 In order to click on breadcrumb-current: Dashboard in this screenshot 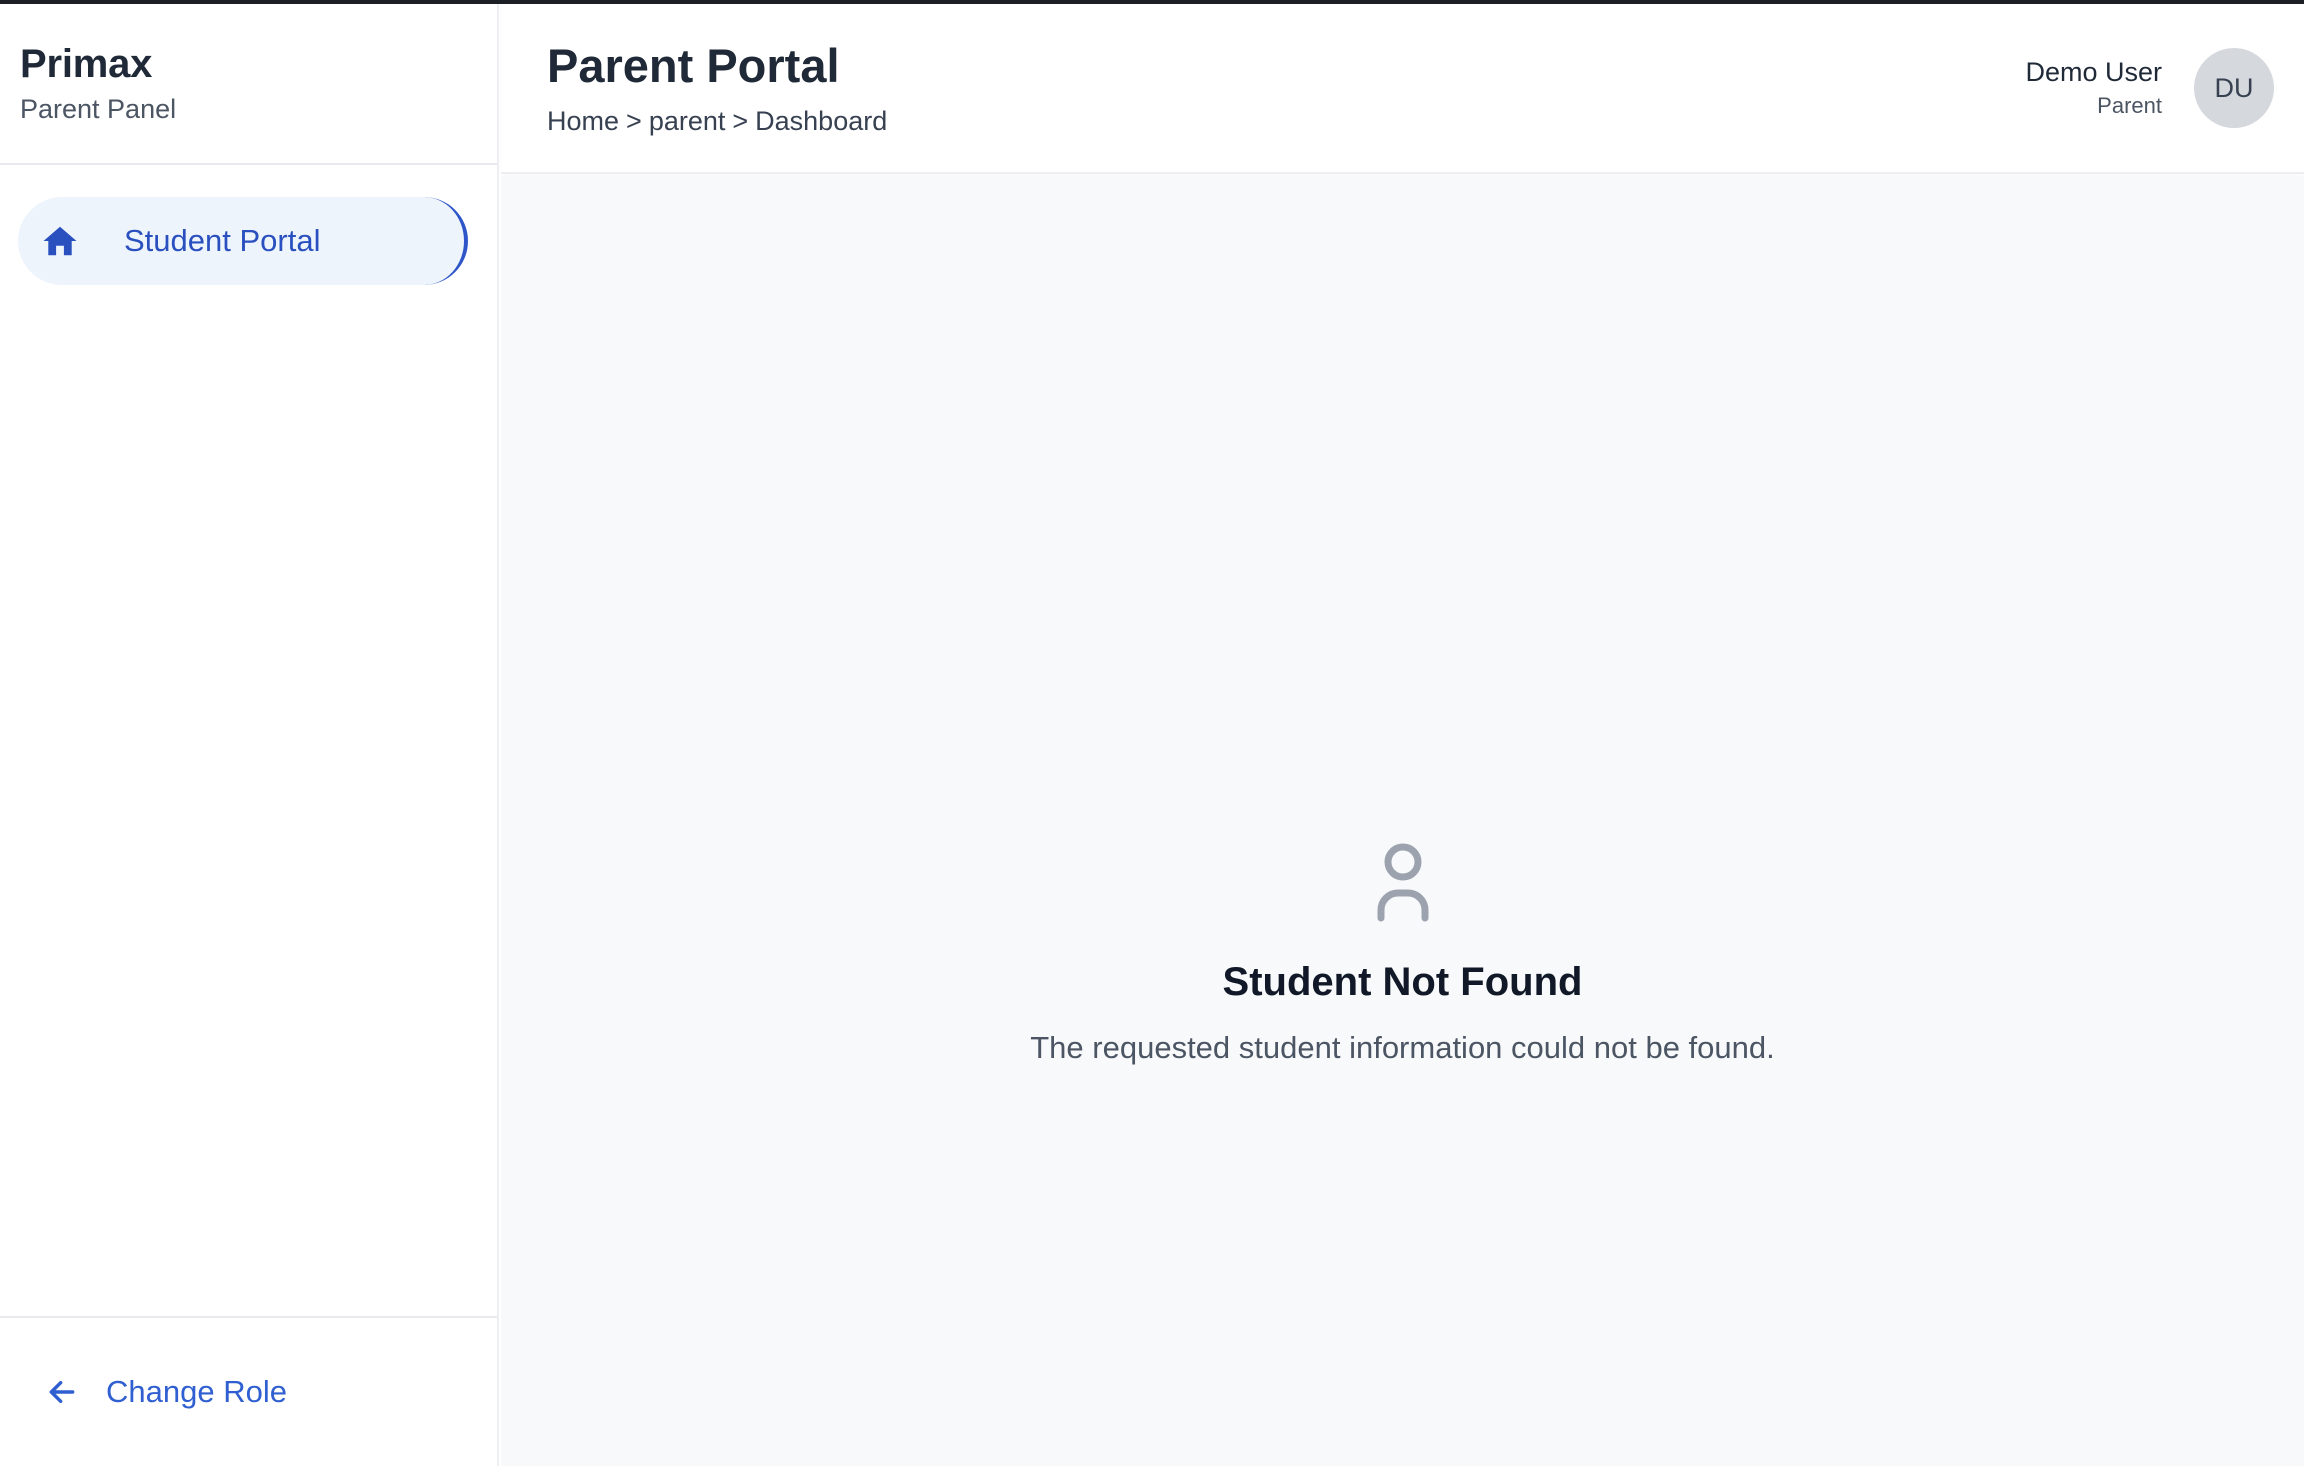, I will do `click(821, 121)`.